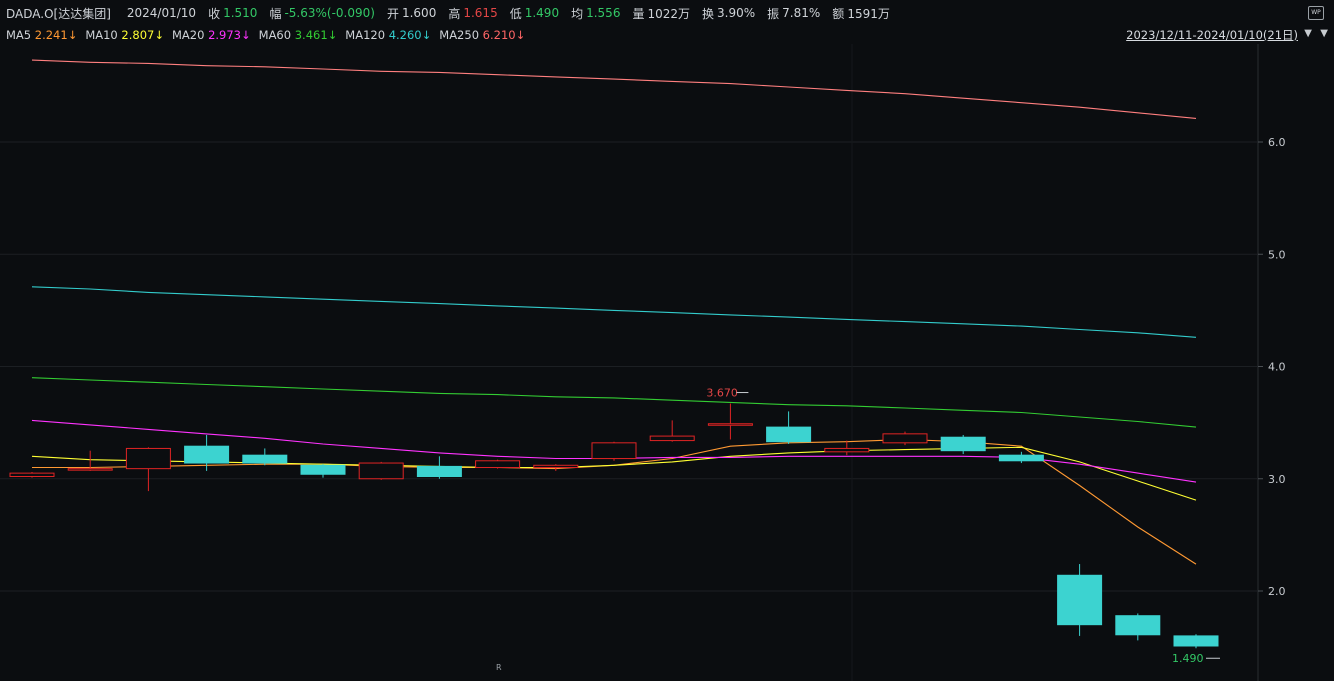 This screenshot has height=681, width=1334. I want to click on high-annotation-label: 3.670, so click(722, 393).